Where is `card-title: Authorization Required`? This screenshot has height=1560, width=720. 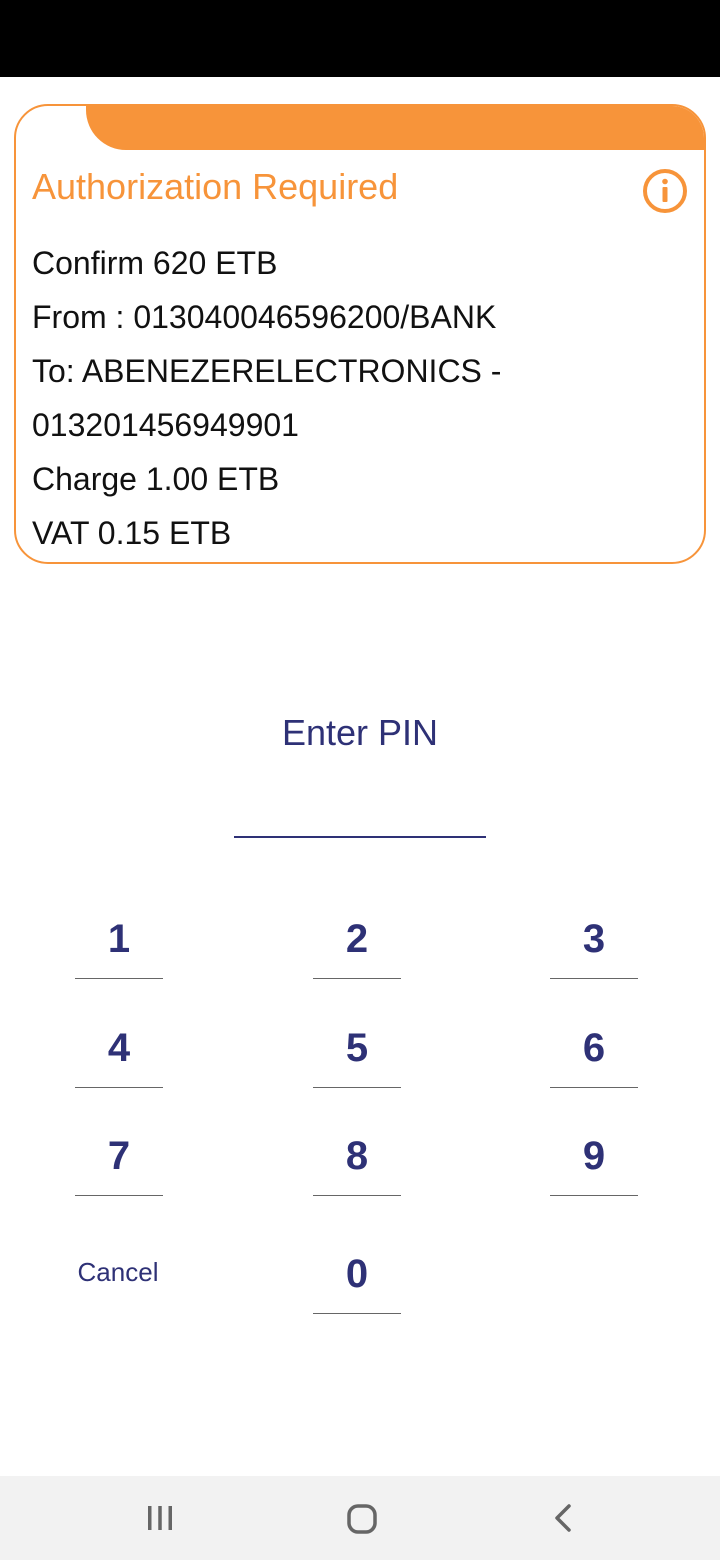
card-title: Authorization Required is located at coordinates (215, 186).